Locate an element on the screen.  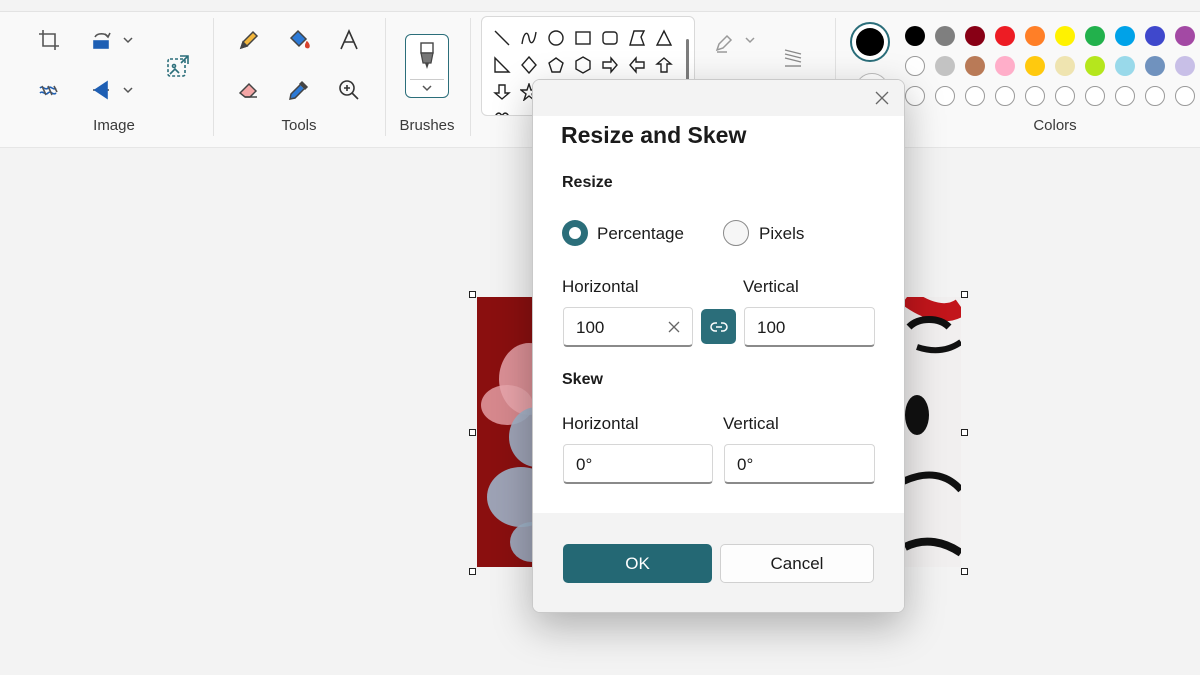
fill-bucket-icon is located at coordinates (299, 40).